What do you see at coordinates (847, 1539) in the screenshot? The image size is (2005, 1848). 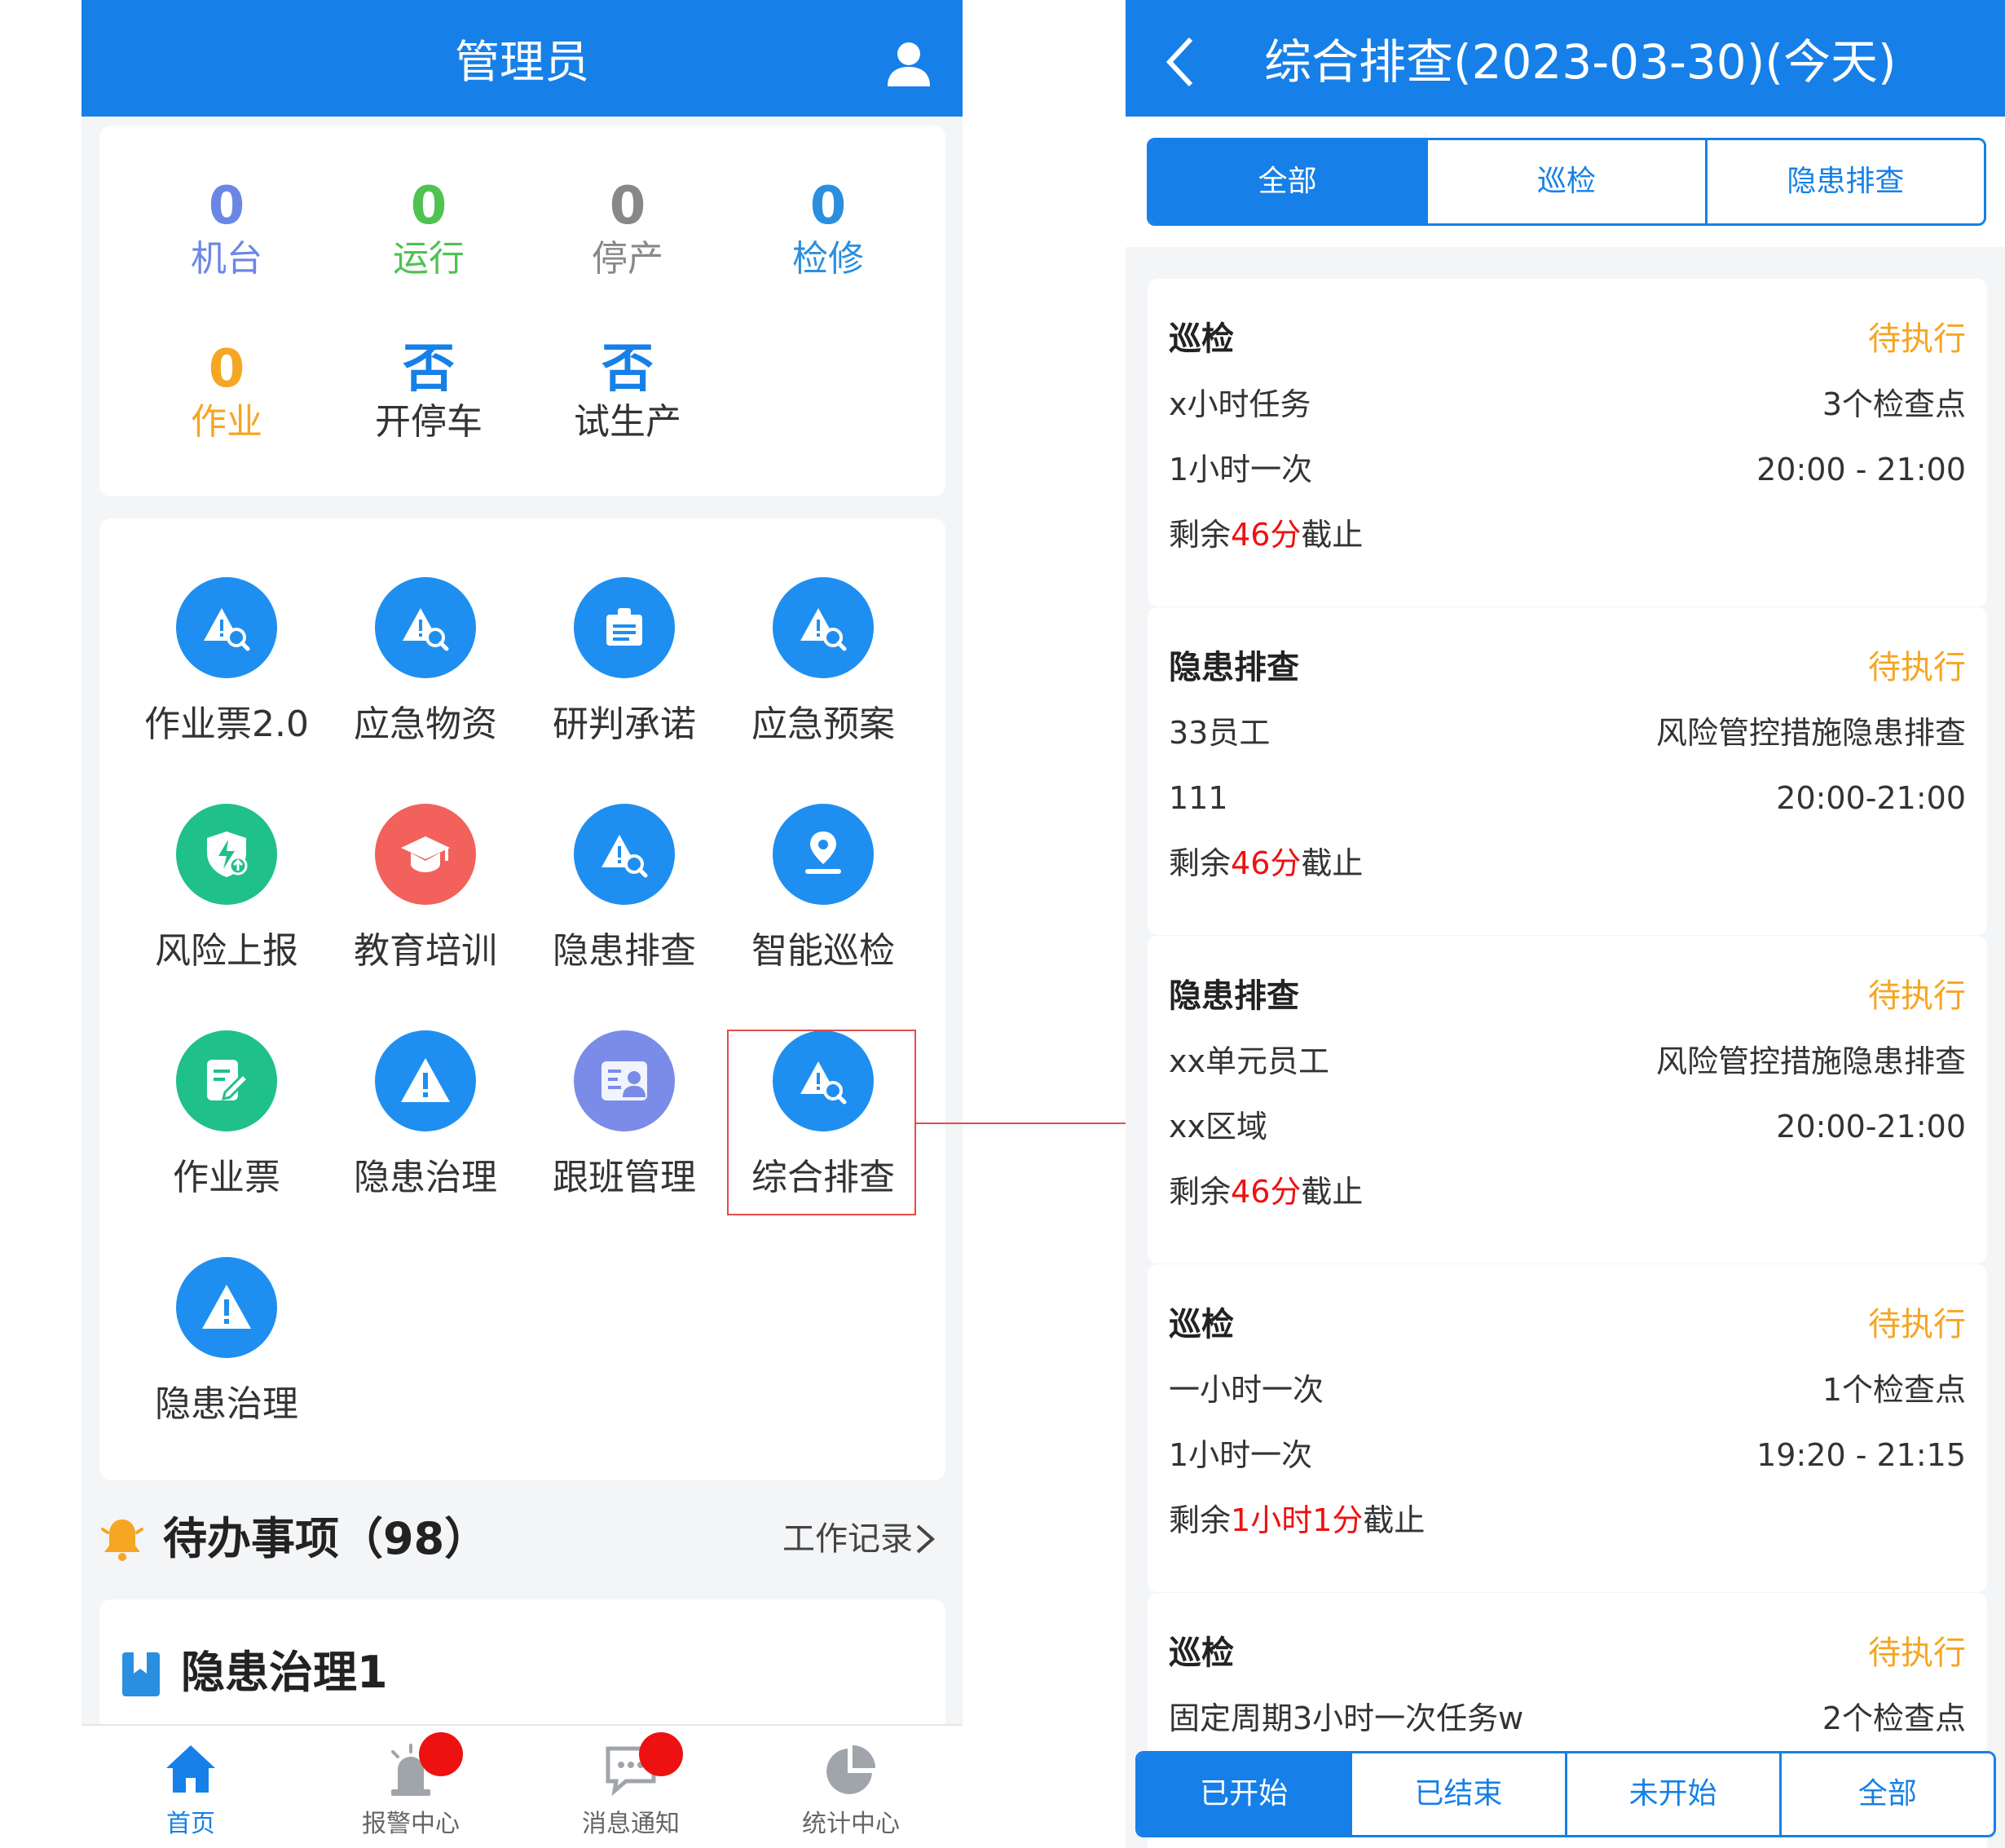 I see `work-record-link: 工作记录` at bounding box center [847, 1539].